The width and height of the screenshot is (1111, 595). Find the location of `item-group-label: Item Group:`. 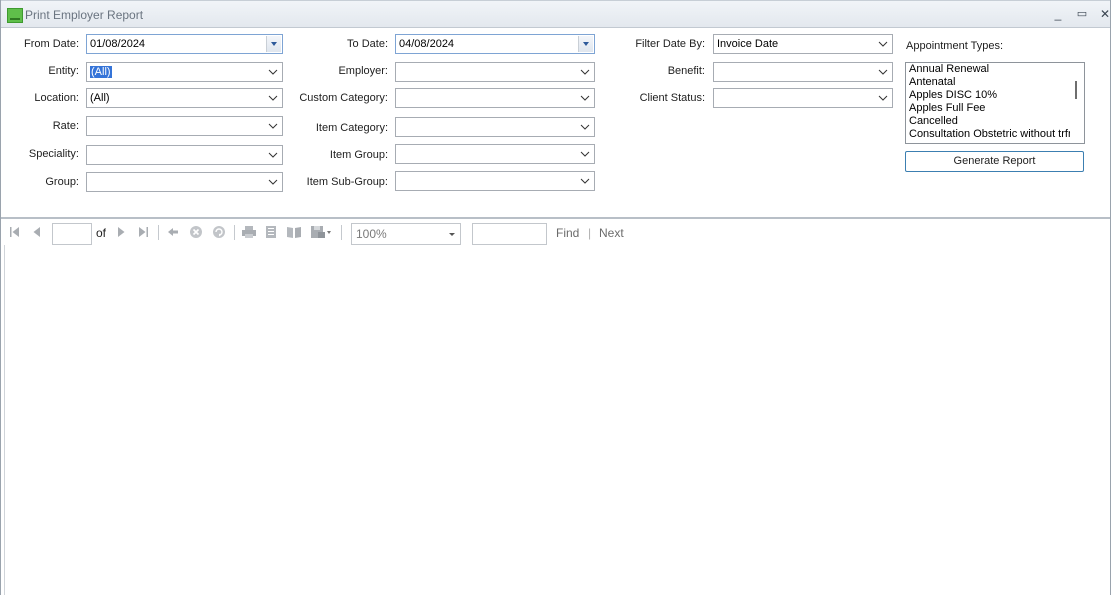

item-group-label: Item Group: is located at coordinates (358, 155).